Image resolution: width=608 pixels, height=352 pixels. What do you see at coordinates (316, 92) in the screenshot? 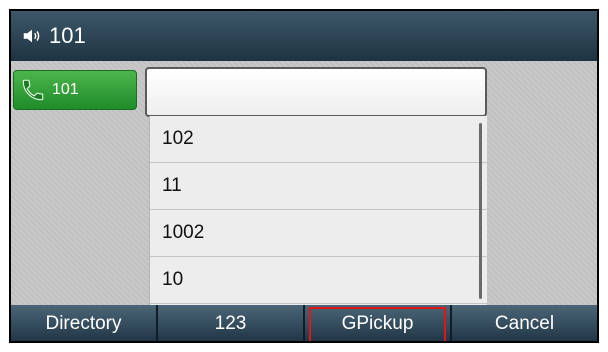
I see `number-input` at bounding box center [316, 92].